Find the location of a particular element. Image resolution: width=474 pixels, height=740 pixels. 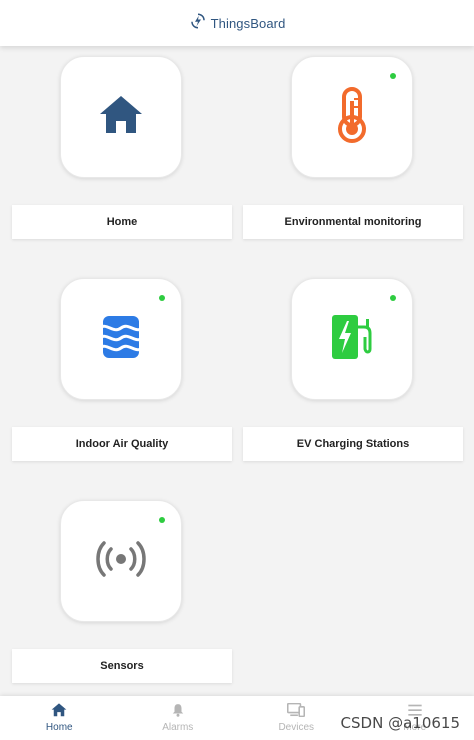

app-header: ThingsBoard is located at coordinates (237, 23).